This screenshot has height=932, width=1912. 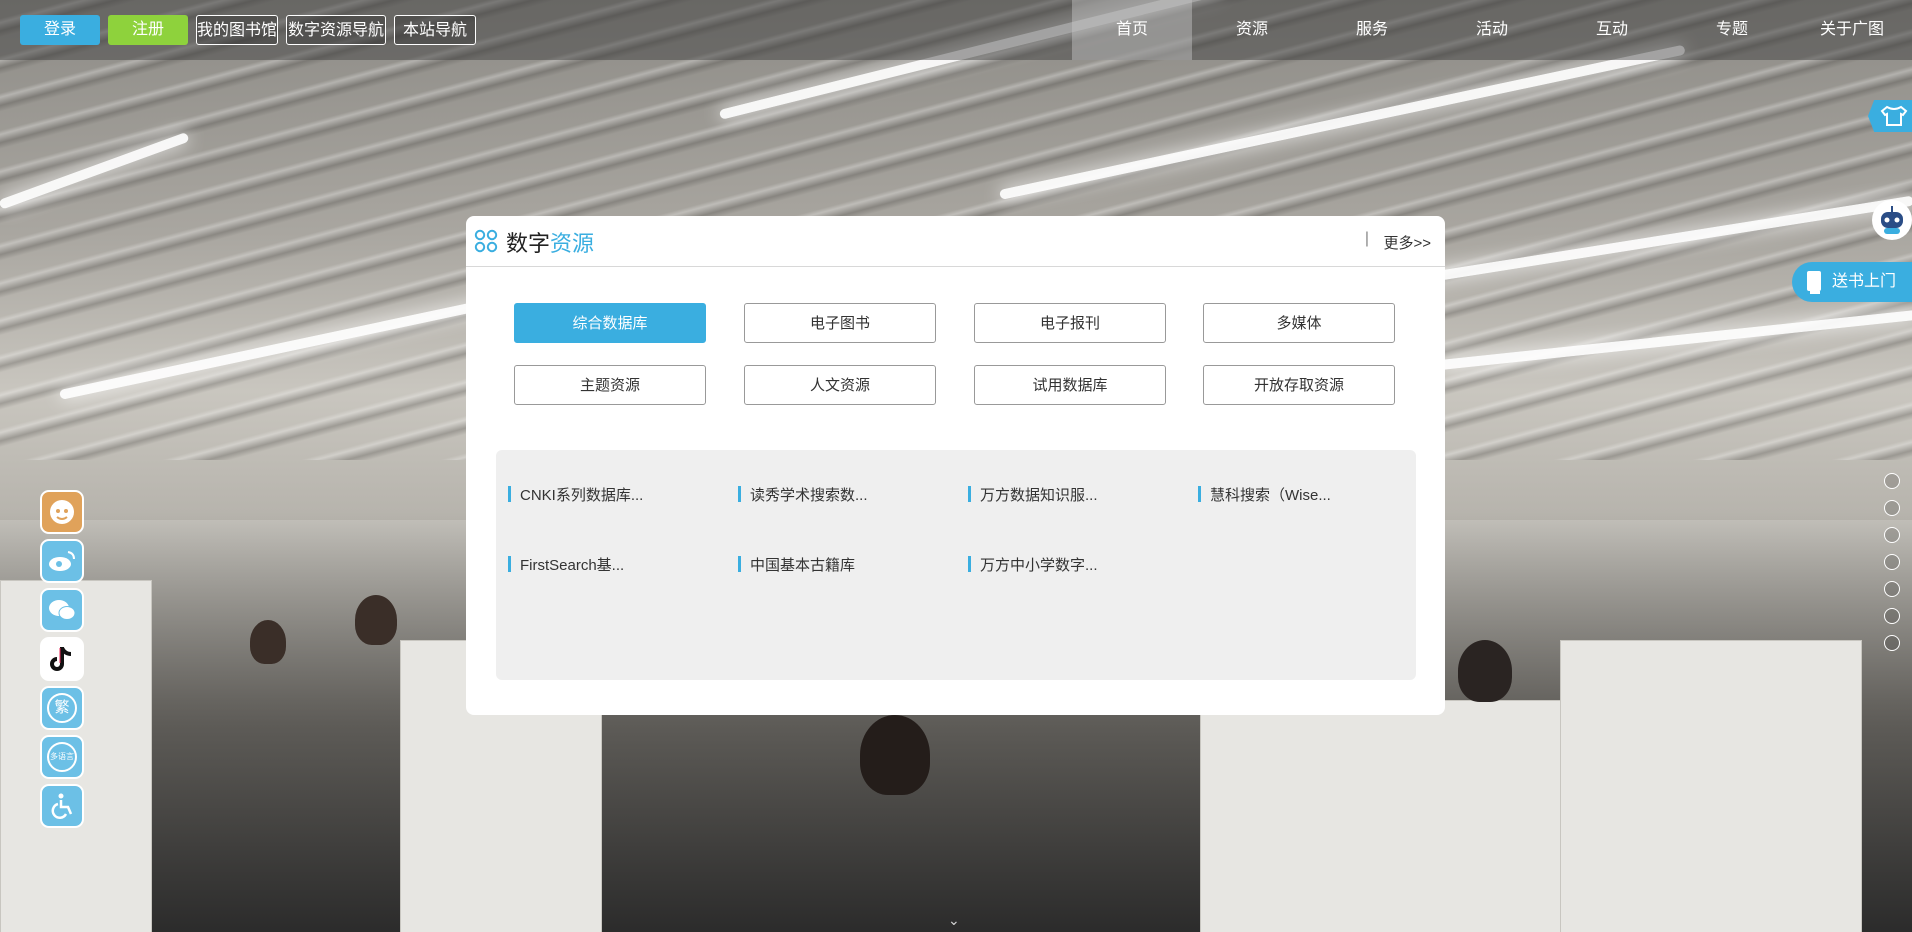 I want to click on weibo-logo-icon, so click(x=62, y=561).